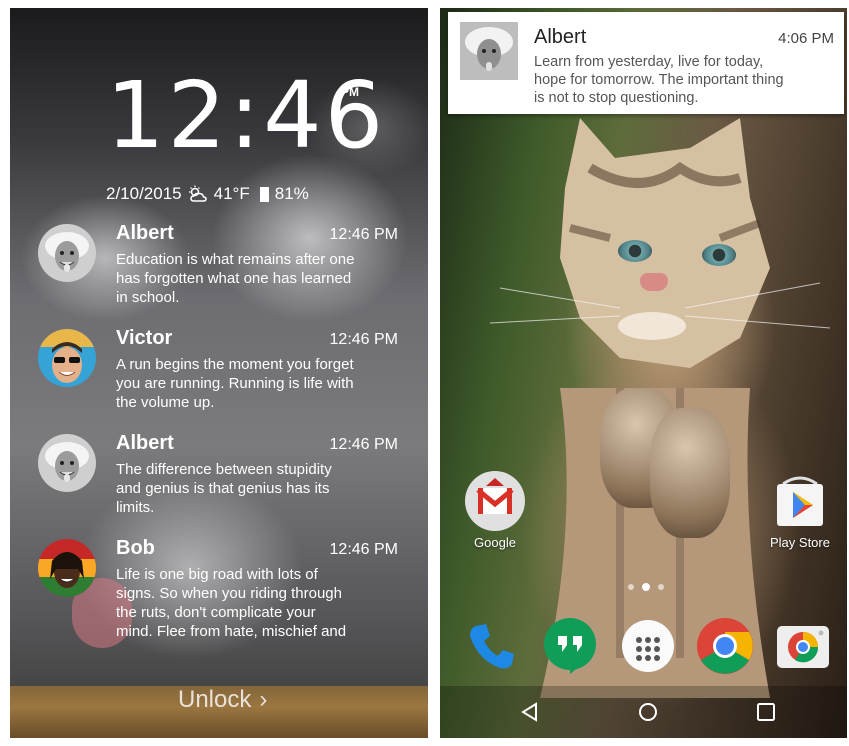  I want to click on app-drawer-icon, so click(648, 646).